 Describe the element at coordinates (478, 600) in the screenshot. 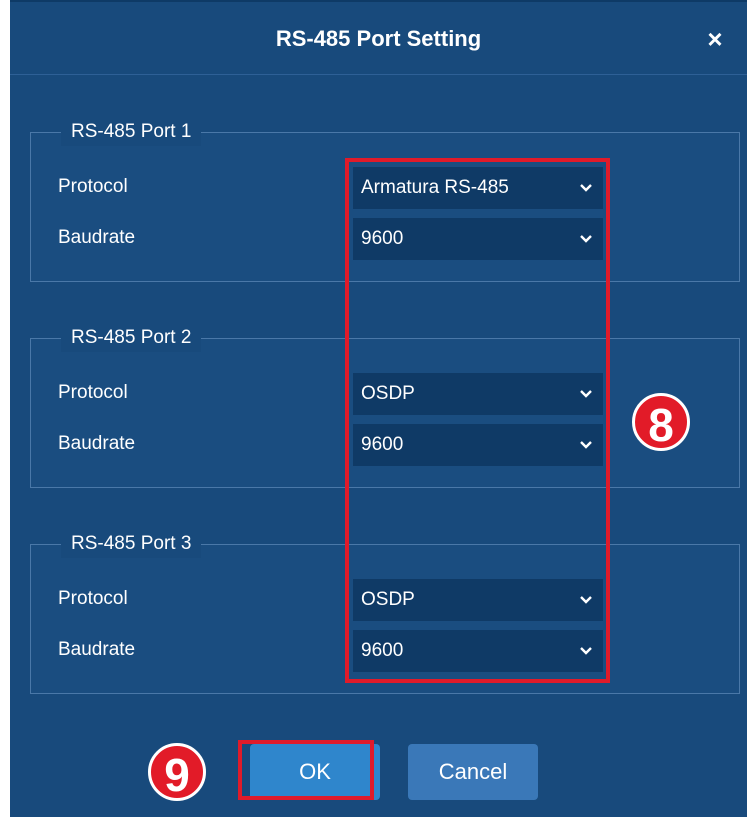

I see `port-3-protocol-select: OSDP` at that location.